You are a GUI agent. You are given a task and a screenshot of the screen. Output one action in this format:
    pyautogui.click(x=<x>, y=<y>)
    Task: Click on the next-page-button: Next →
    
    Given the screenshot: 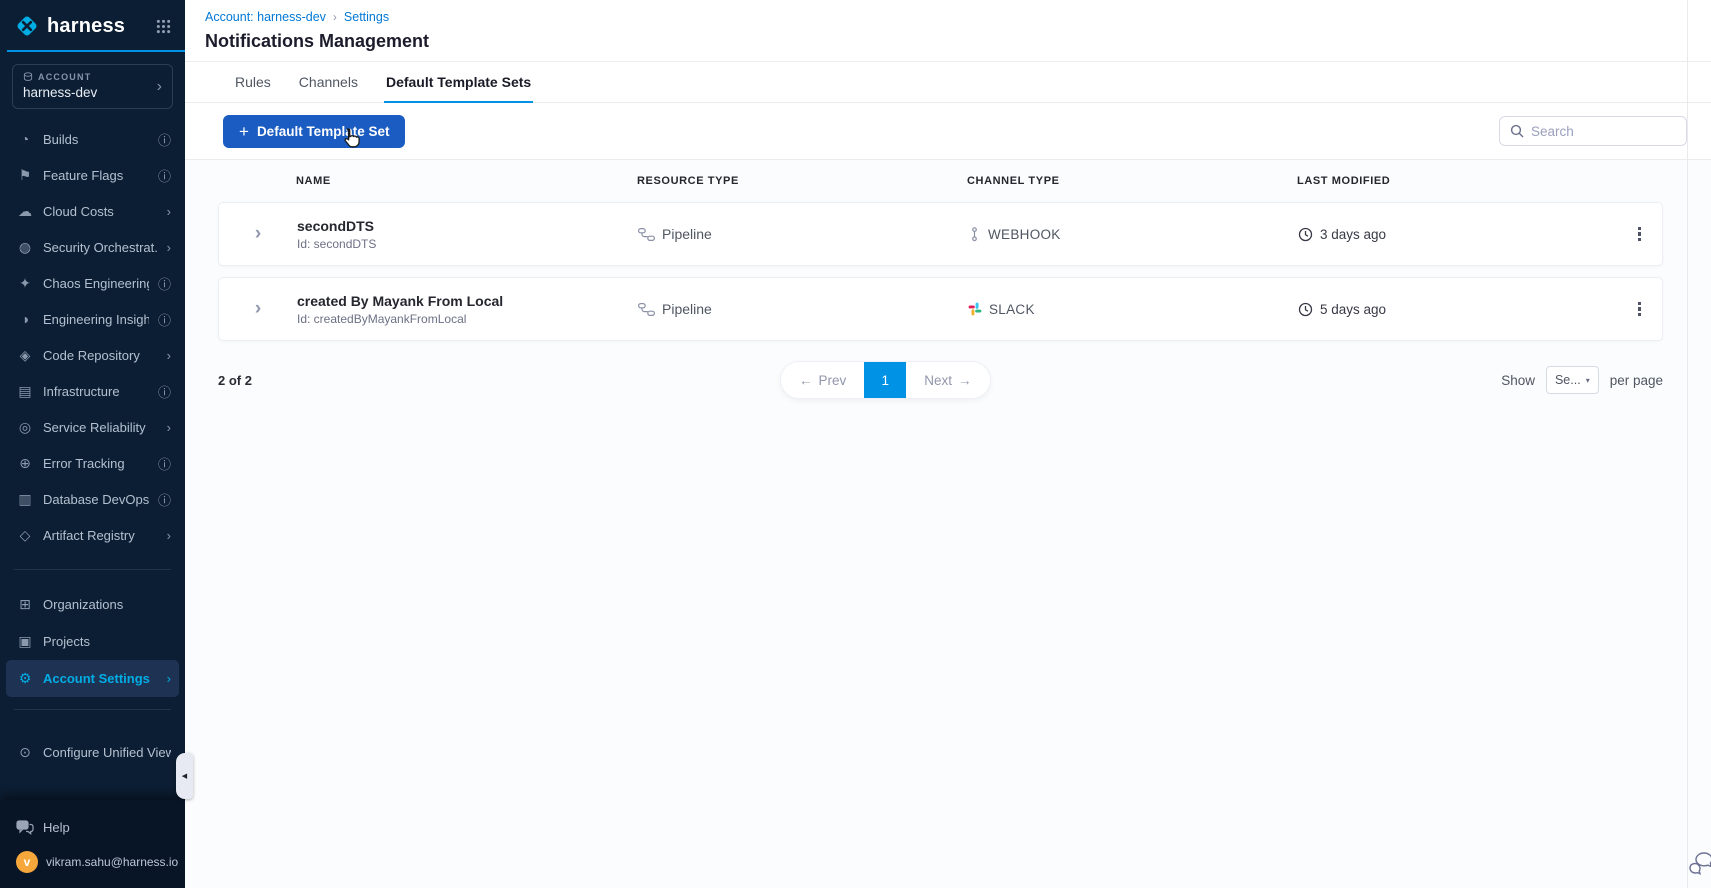 What is the action you would take?
    pyautogui.click(x=947, y=380)
    